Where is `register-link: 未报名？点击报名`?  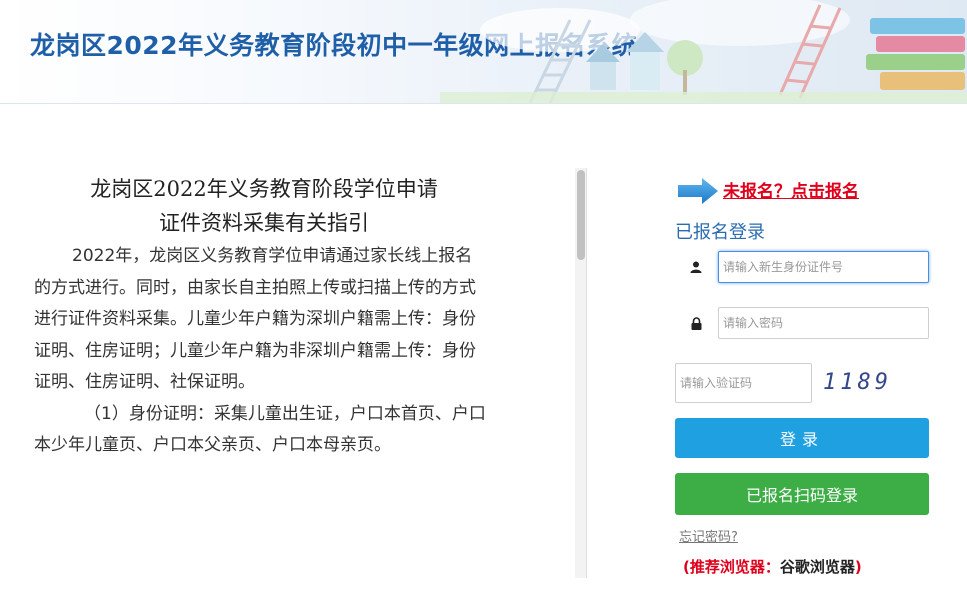
register-link: 未报名？点击报名 is located at coordinates (791, 189).